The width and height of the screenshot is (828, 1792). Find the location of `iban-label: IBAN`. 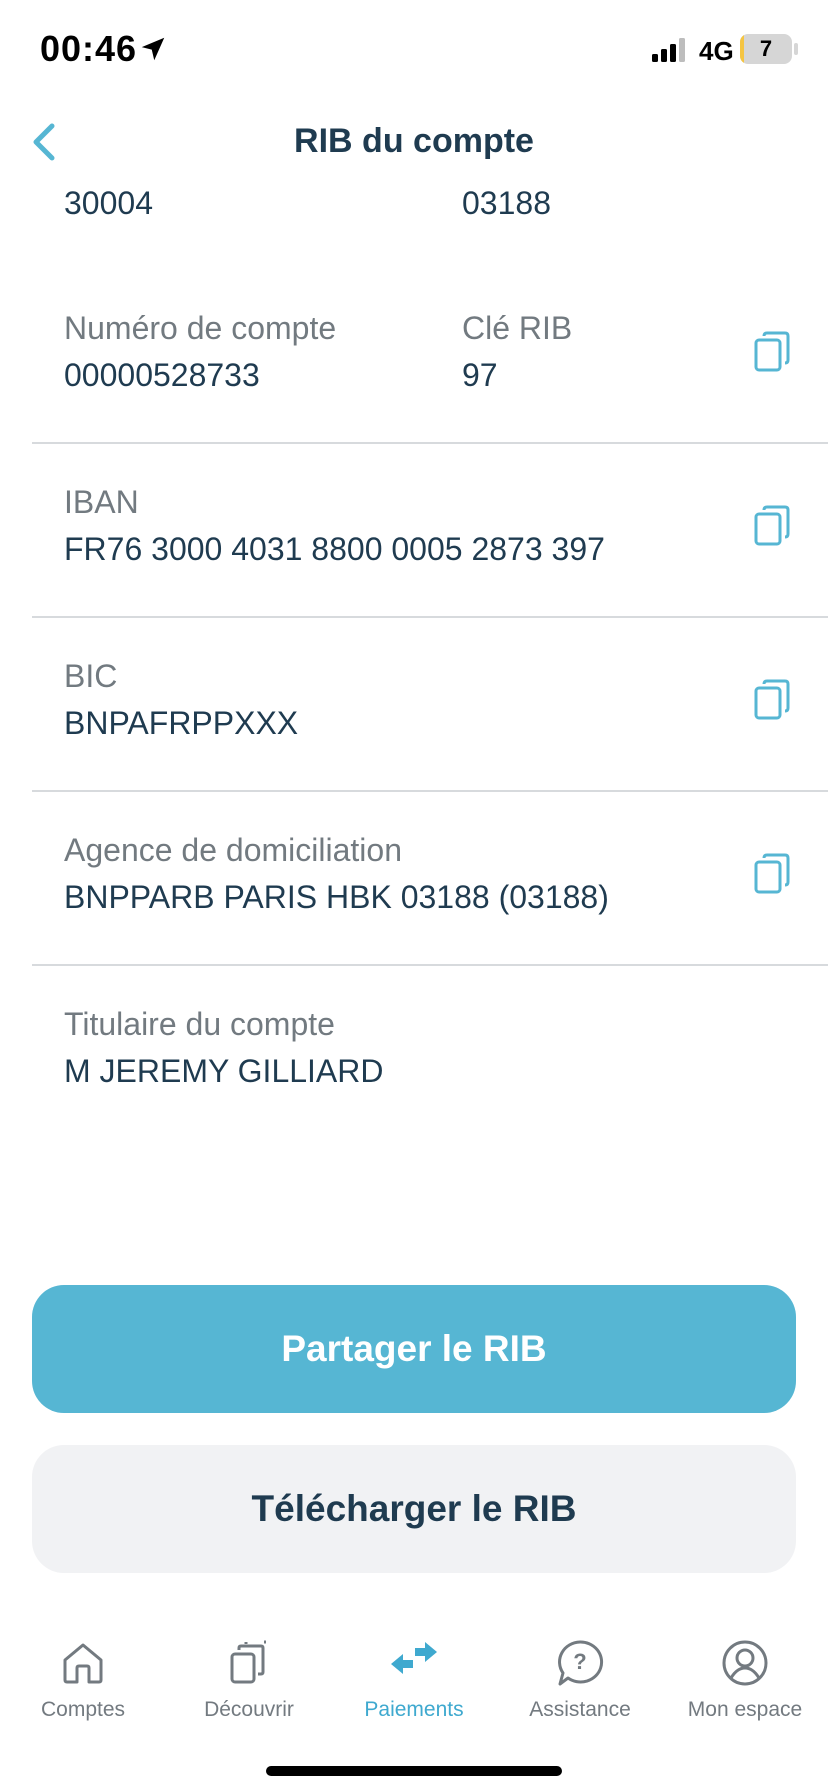

iban-label: IBAN is located at coordinates (101, 502).